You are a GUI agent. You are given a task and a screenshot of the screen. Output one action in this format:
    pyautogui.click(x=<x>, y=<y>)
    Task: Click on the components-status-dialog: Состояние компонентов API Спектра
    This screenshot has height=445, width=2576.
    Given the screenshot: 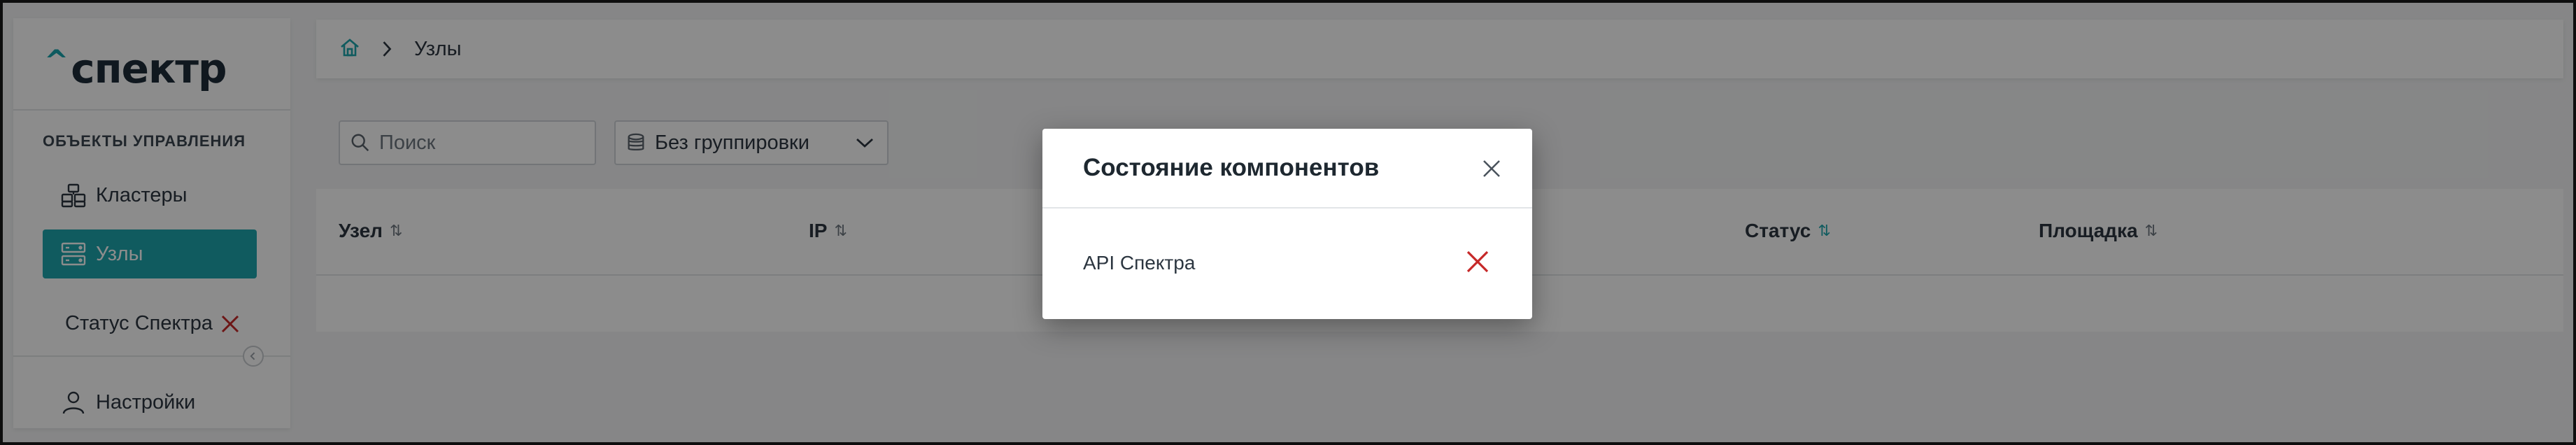 What is the action you would take?
    pyautogui.click(x=1287, y=224)
    